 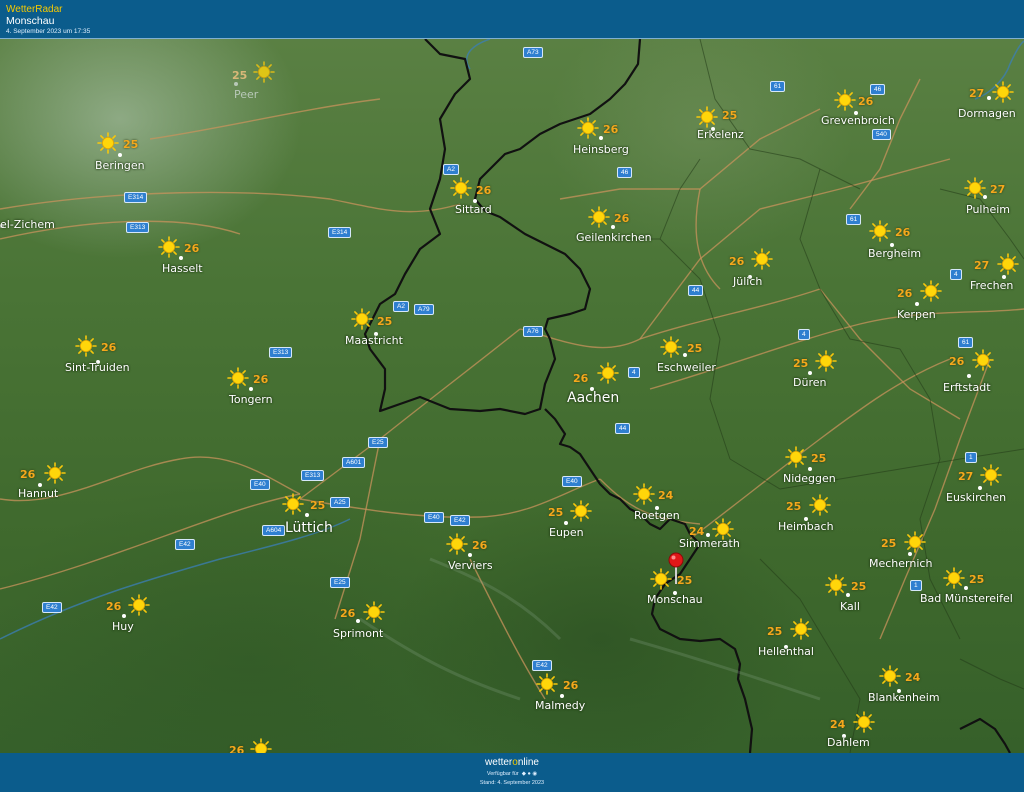 I want to click on city-label: Heimbach, so click(x=806, y=526).